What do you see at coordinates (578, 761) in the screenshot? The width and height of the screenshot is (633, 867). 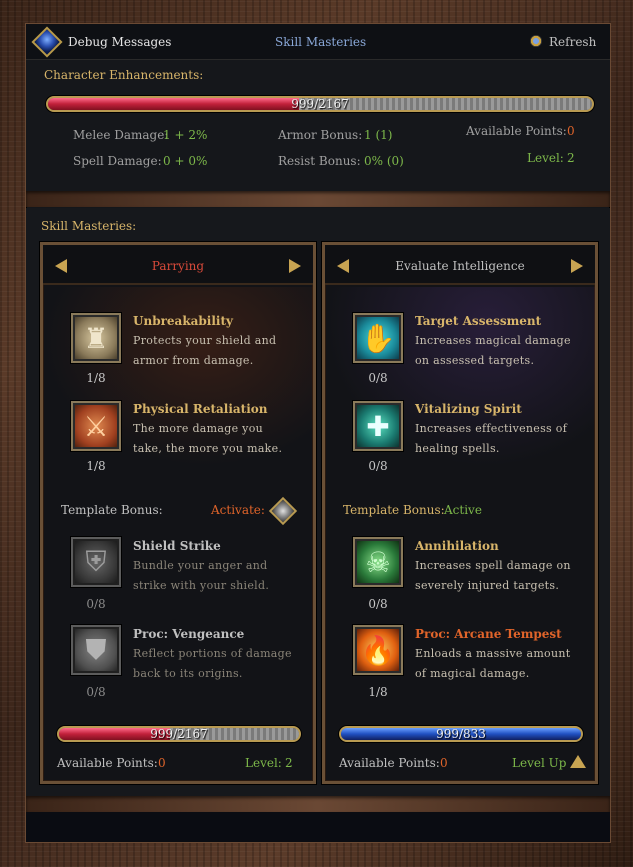 I see `level-up-arrow-icon` at bounding box center [578, 761].